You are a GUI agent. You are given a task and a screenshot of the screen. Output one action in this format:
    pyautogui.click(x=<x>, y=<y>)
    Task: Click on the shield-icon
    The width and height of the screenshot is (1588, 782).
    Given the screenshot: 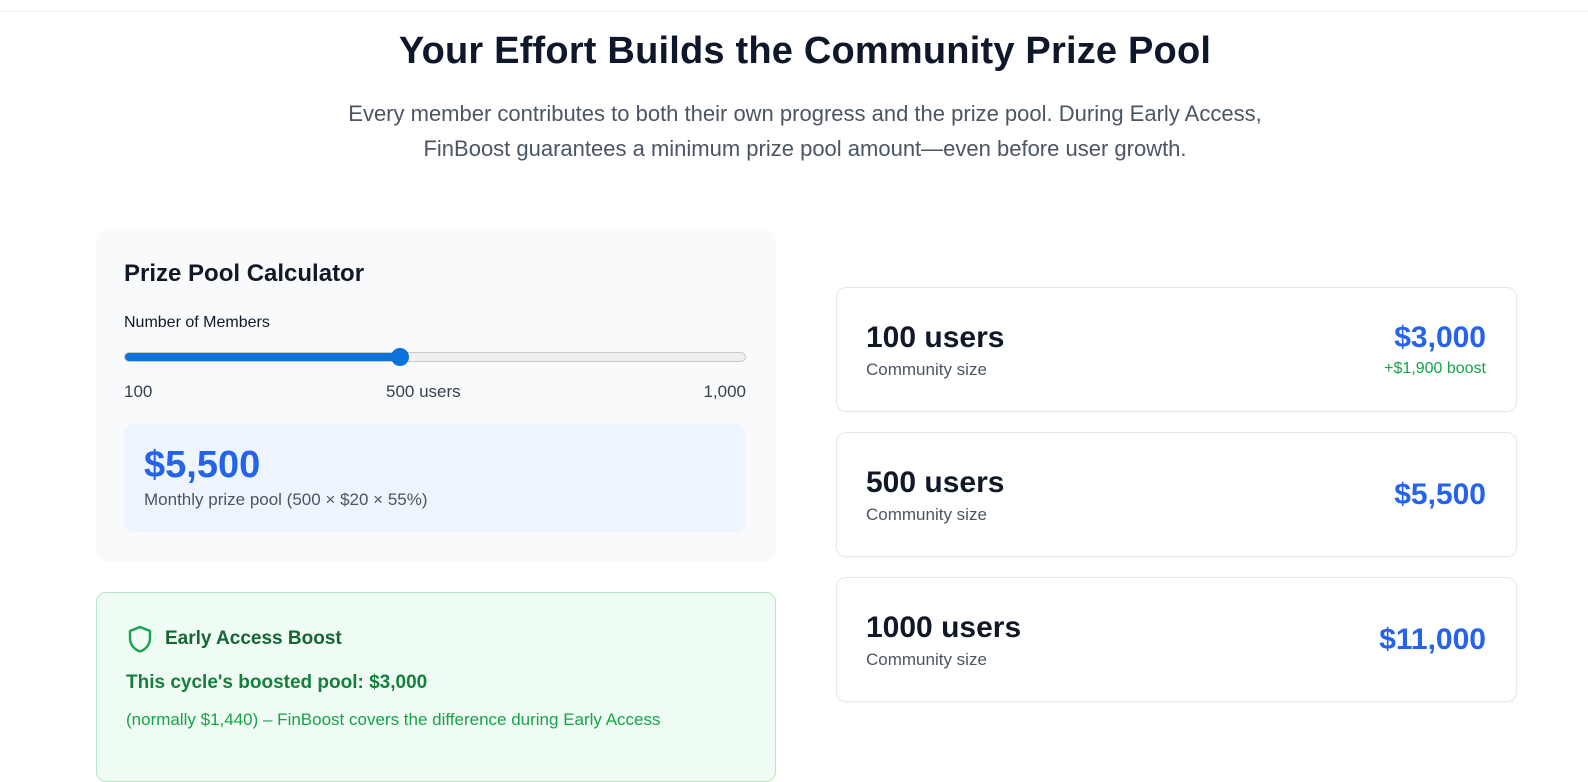 What is the action you would take?
    pyautogui.click(x=140, y=639)
    